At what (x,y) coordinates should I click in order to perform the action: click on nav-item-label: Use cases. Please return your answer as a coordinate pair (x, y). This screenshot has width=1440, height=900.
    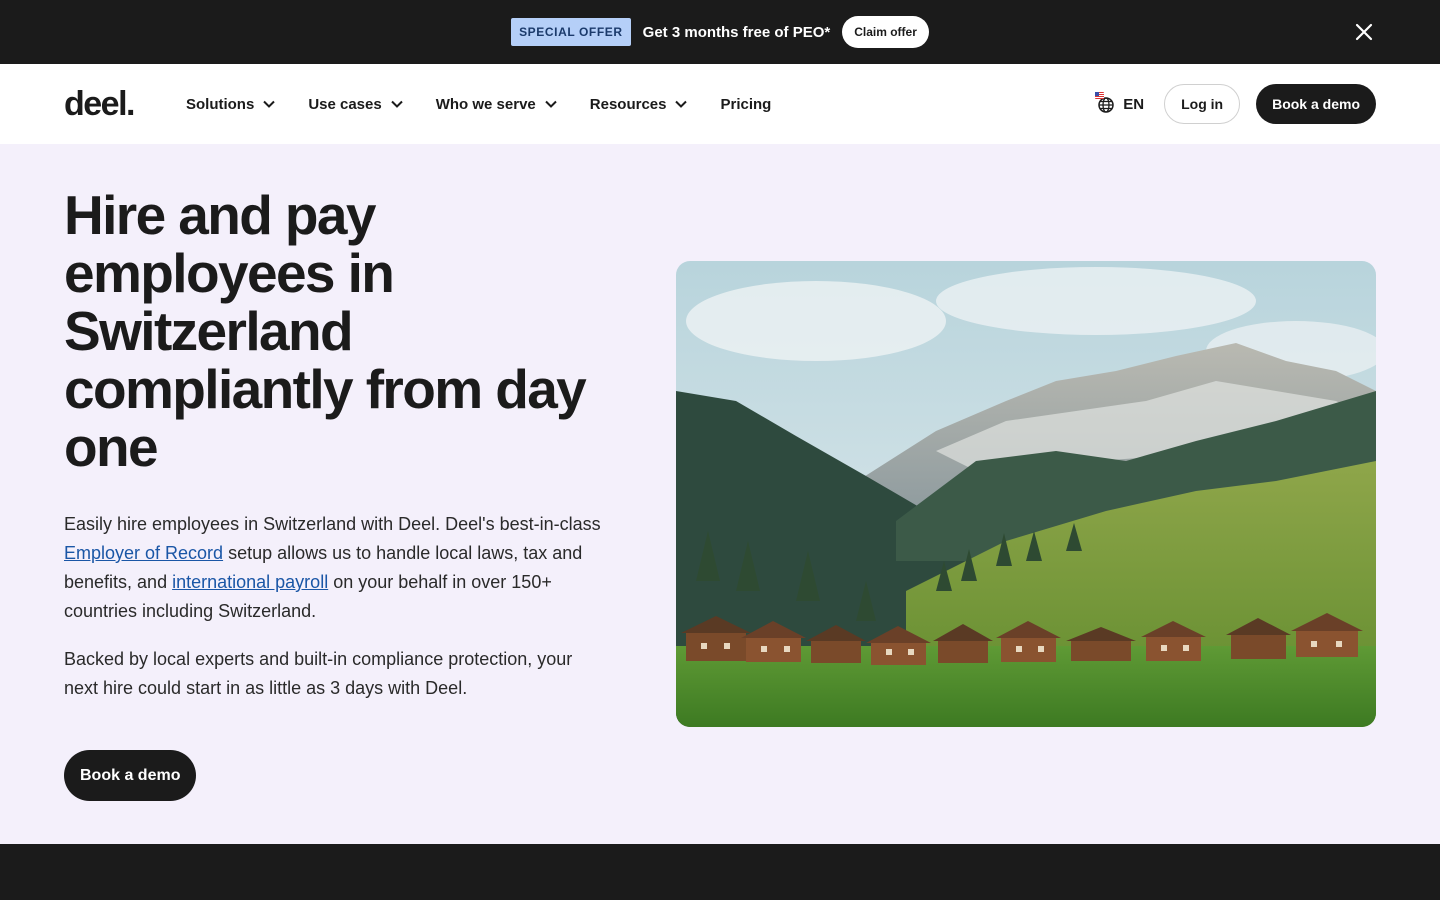
    Looking at the image, I should click on (345, 104).